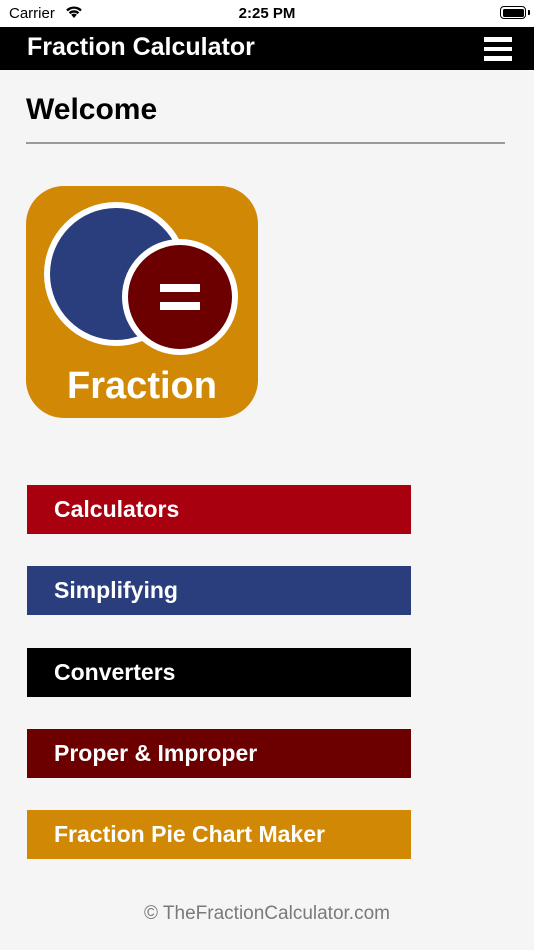 The width and height of the screenshot is (534, 950). Describe the element at coordinates (142, 386) in the screenshot. I see `logo-text: Fraction` at that location.